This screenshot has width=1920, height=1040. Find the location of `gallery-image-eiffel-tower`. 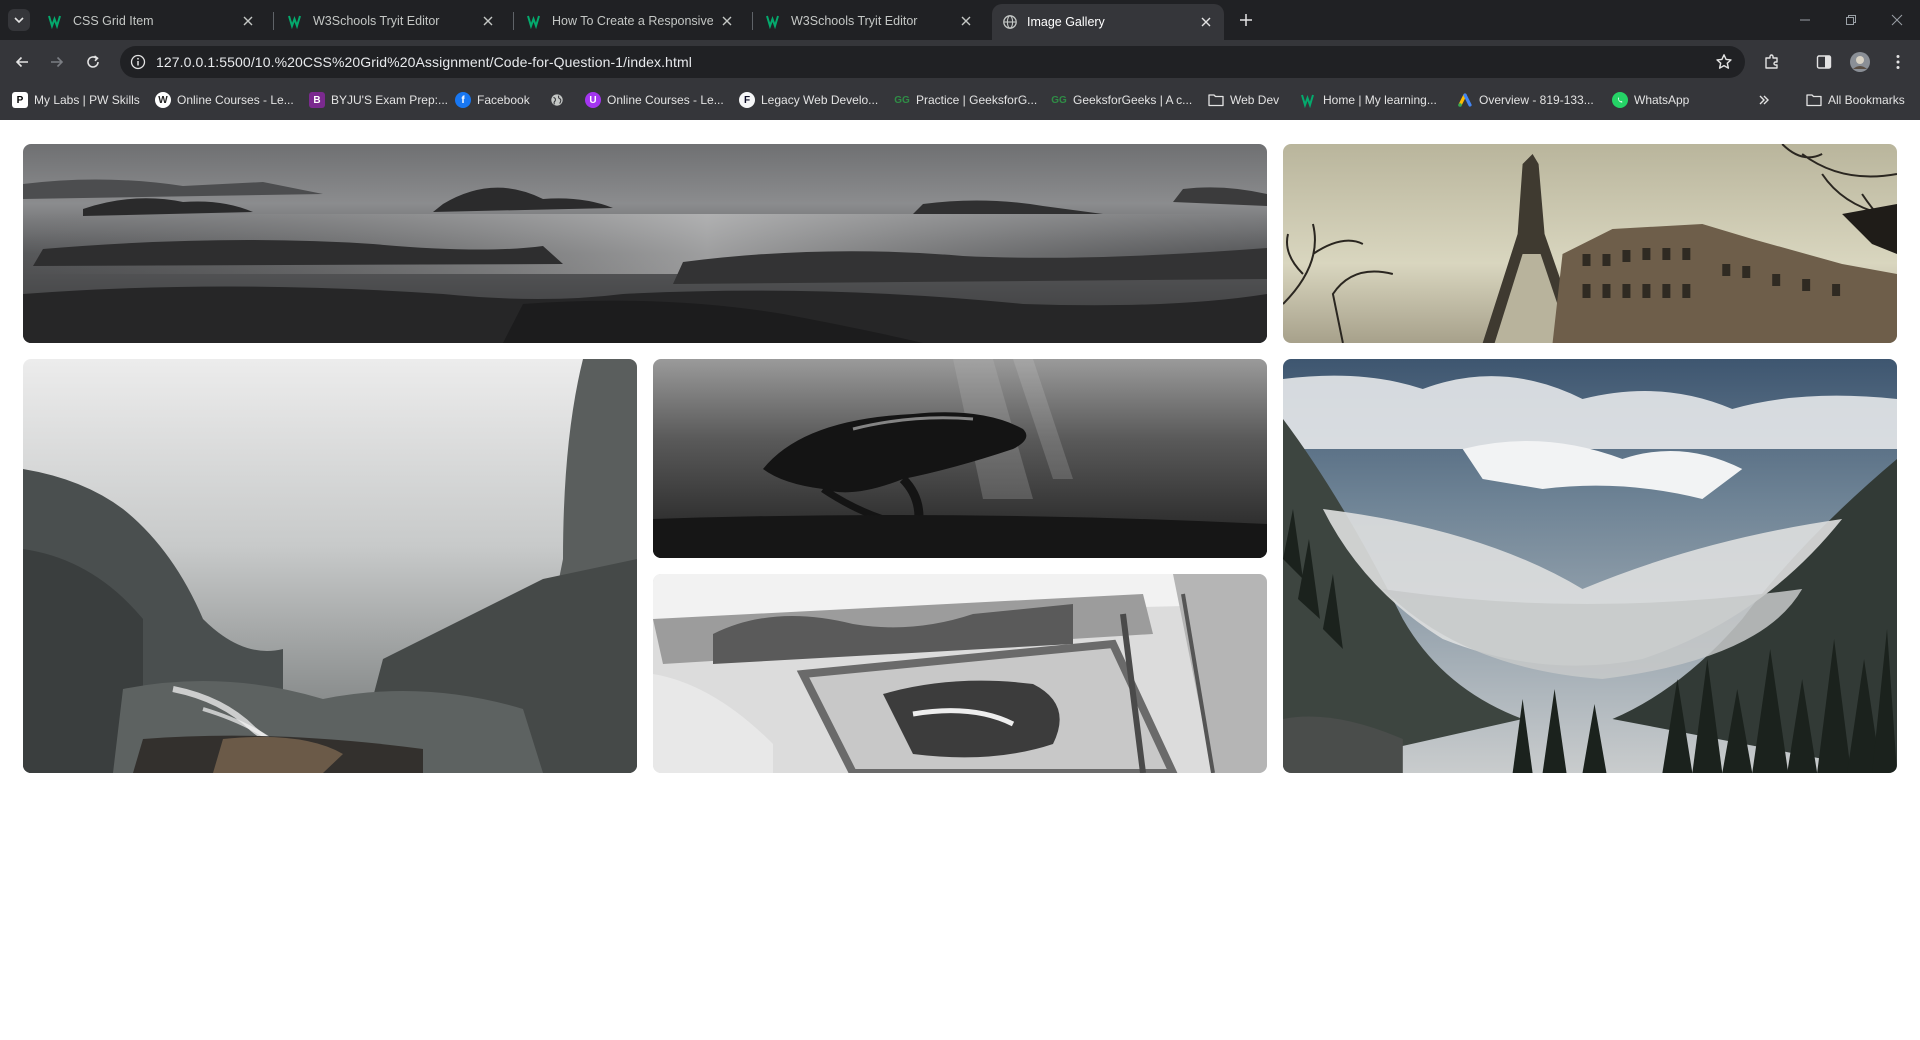

gallery-image-eiffel-tower is located at coordinates (1590, 243).